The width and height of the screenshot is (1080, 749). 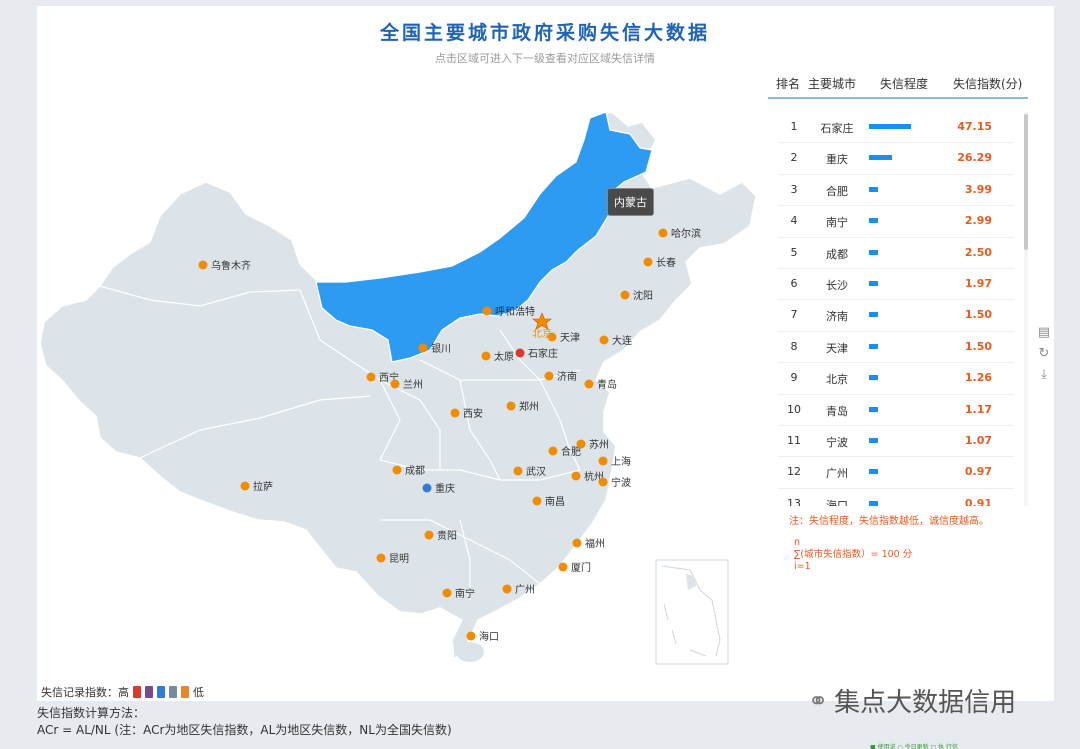 What do you see at coordinates (896, 128) in the screenshot?
I see `ranking-row: 1 石家庄 47.15` at bounding box center [896, 128].